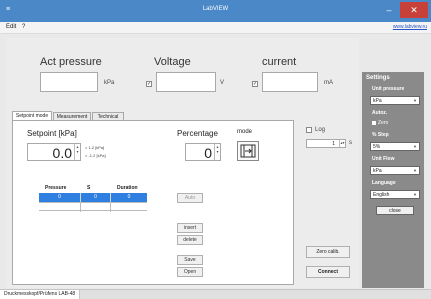  What do you see at coordinates (377, 101) in the screenshot?
I see `unit-pressure-value: kPa` at bounding box center [377, 101].